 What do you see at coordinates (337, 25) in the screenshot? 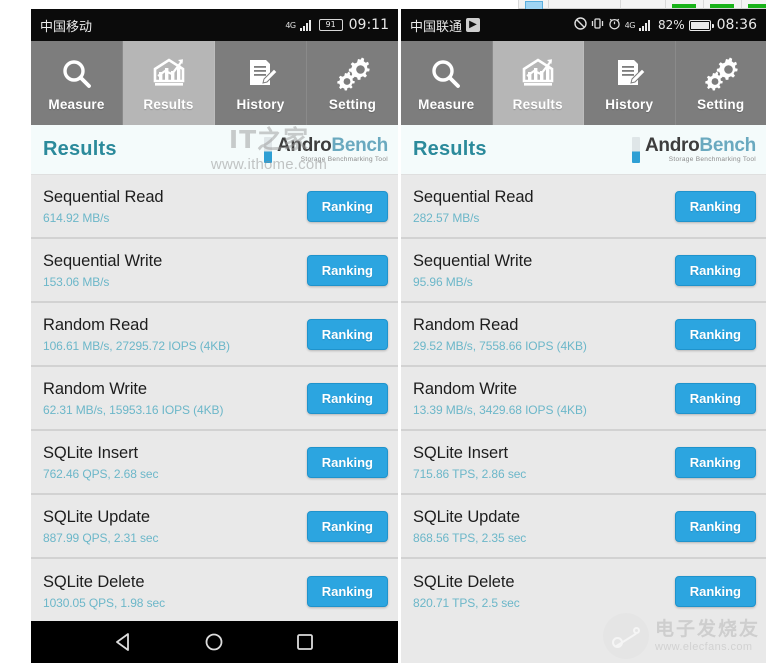
I see `status-icons: 4G 91 09:11` at bounding box center [337, 25].